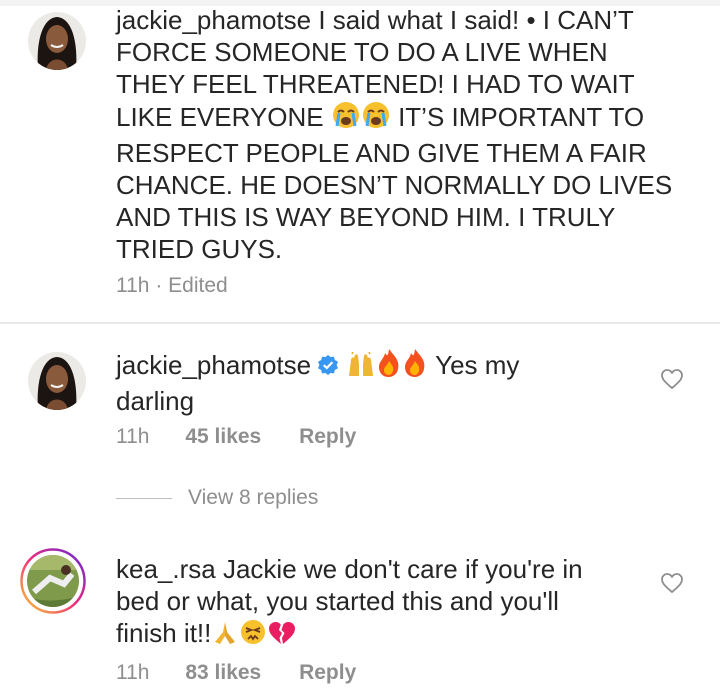 Image resolution: width=720 pixels, height=690 pixels. I want to click on comment-body: jackie_phamotse Yes my darling, so click(396, 382).